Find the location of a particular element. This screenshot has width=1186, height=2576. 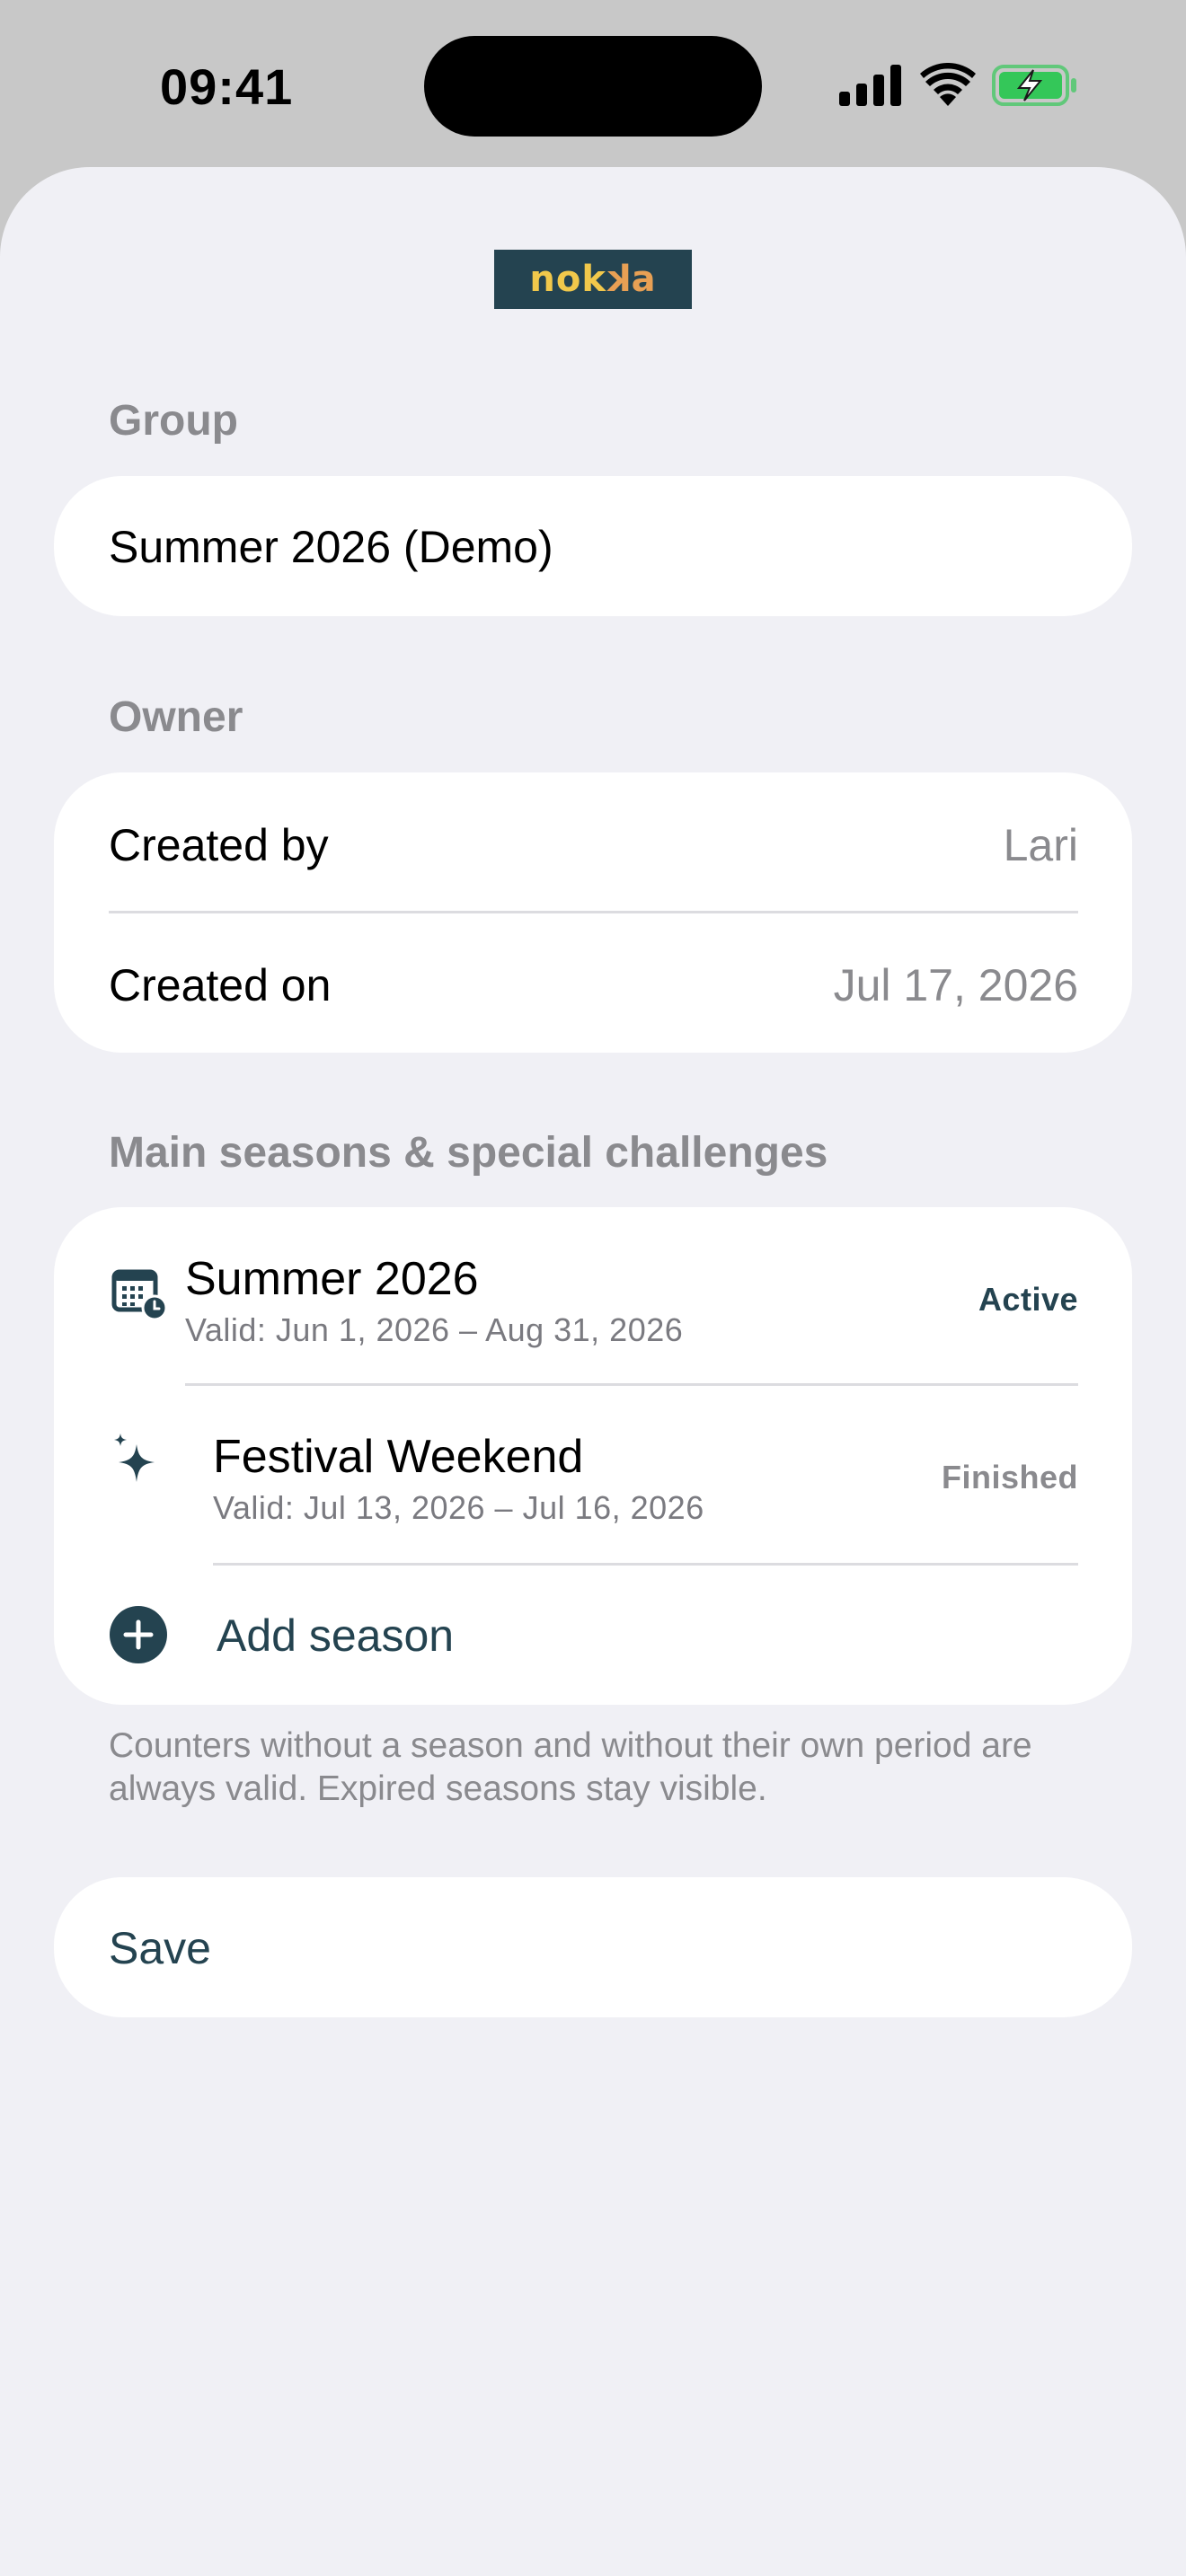

status-time: 09:41 is located at coordinates (227, 86).